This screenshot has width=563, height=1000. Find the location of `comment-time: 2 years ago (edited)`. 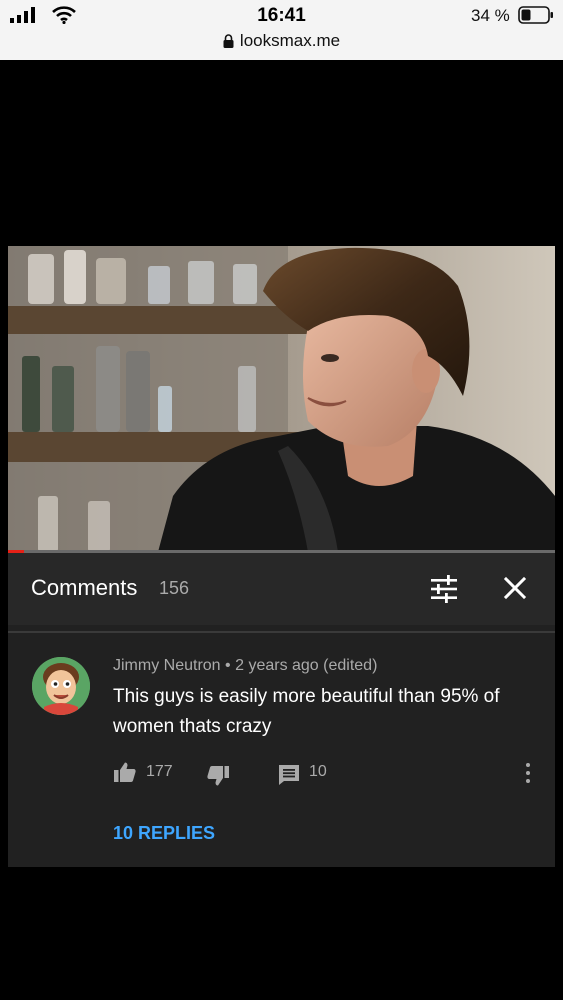

comment-time: 2 years ago (edited) is located at coordinates (306, 665).